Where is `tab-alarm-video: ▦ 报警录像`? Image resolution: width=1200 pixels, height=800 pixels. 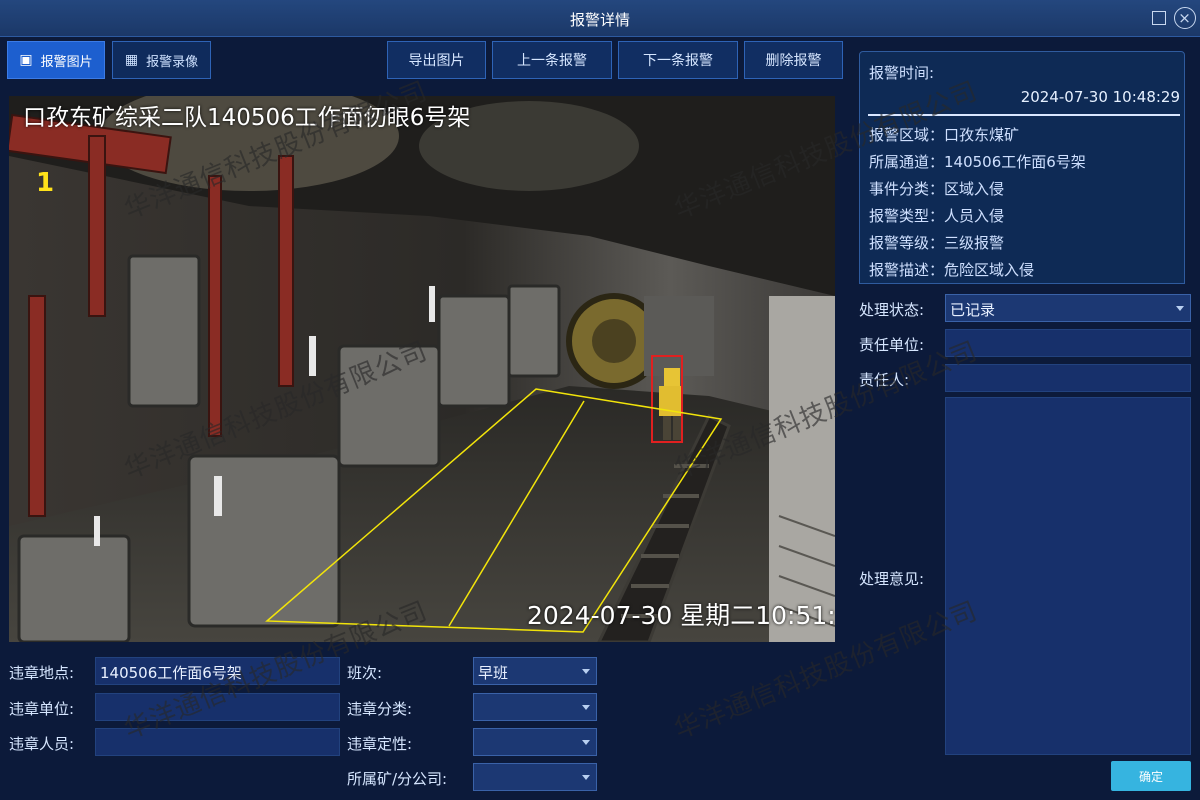 tab-alarm-video: ▦ 报警录像 is located at coordinates (161, 60).